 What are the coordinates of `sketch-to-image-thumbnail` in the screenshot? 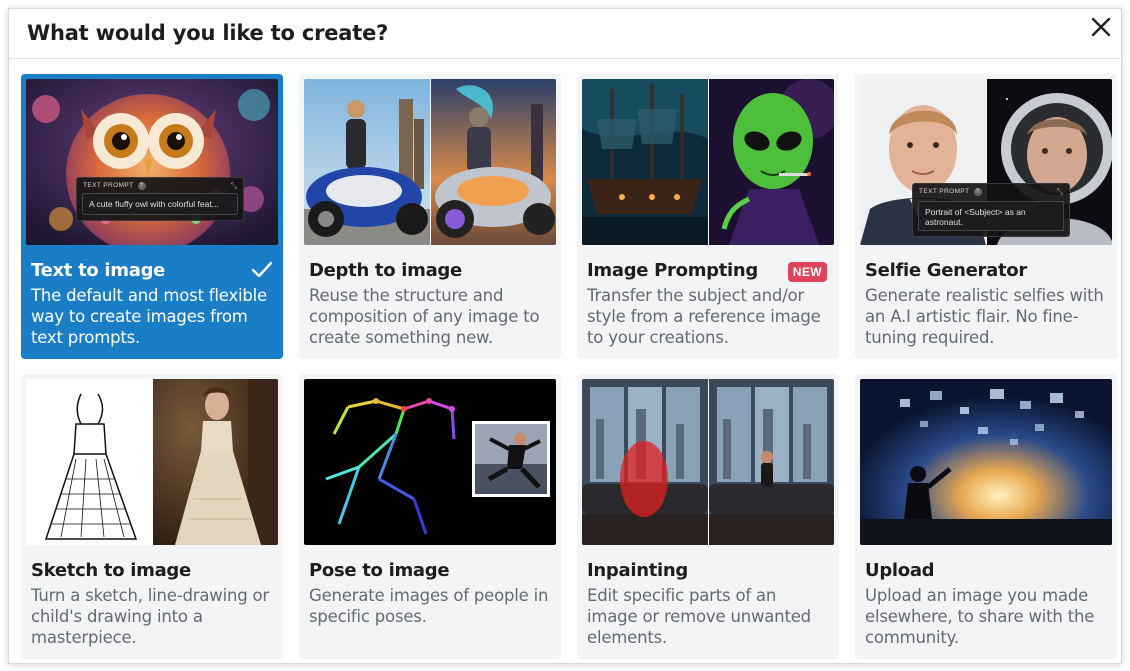 It's located at (152, 462).